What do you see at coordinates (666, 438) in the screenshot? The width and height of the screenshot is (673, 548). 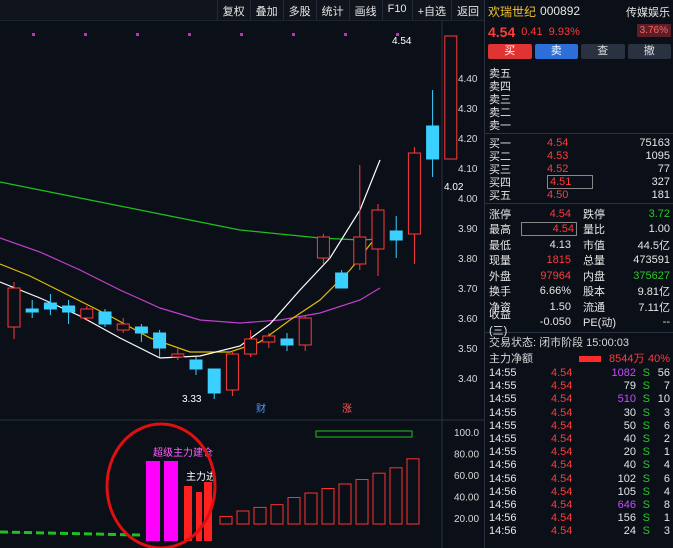 I see `tick-count: 2` at bounding box center [666, 438].